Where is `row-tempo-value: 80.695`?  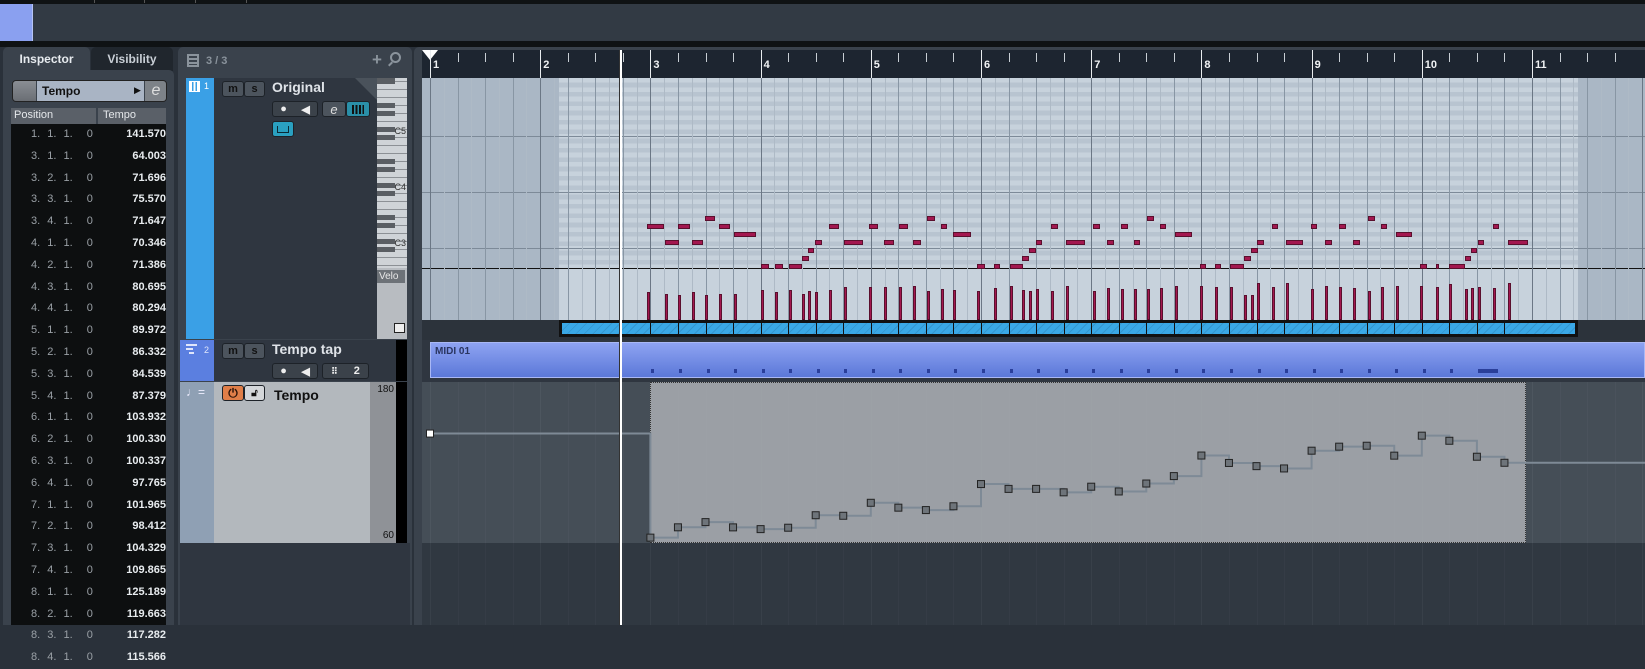
row-tempo-value: 80.695 is located at coordinates (149, 288).